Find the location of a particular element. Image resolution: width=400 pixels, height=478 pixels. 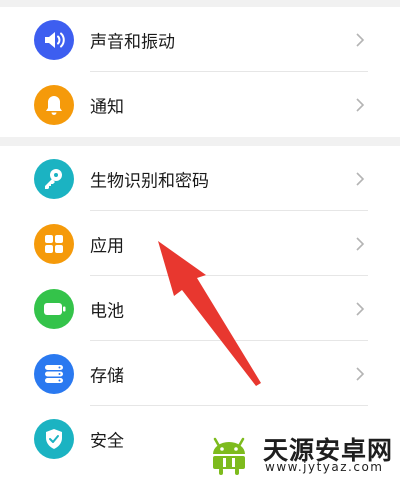

settings-item-label: 安全 is located at coordinates (107, 441).